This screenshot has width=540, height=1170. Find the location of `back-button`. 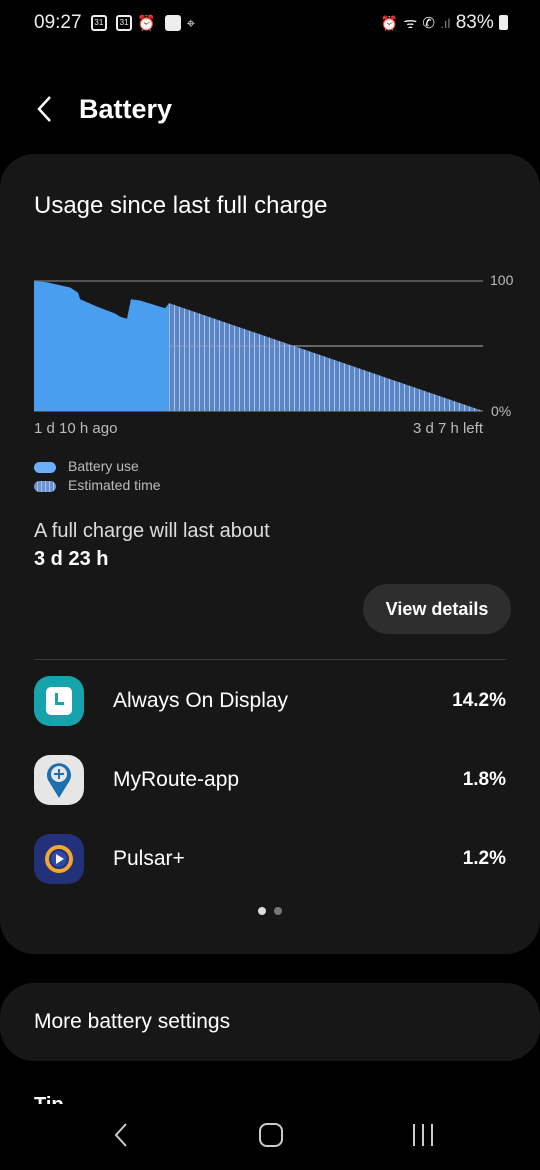

back-button is located at coordinates (45, 109).